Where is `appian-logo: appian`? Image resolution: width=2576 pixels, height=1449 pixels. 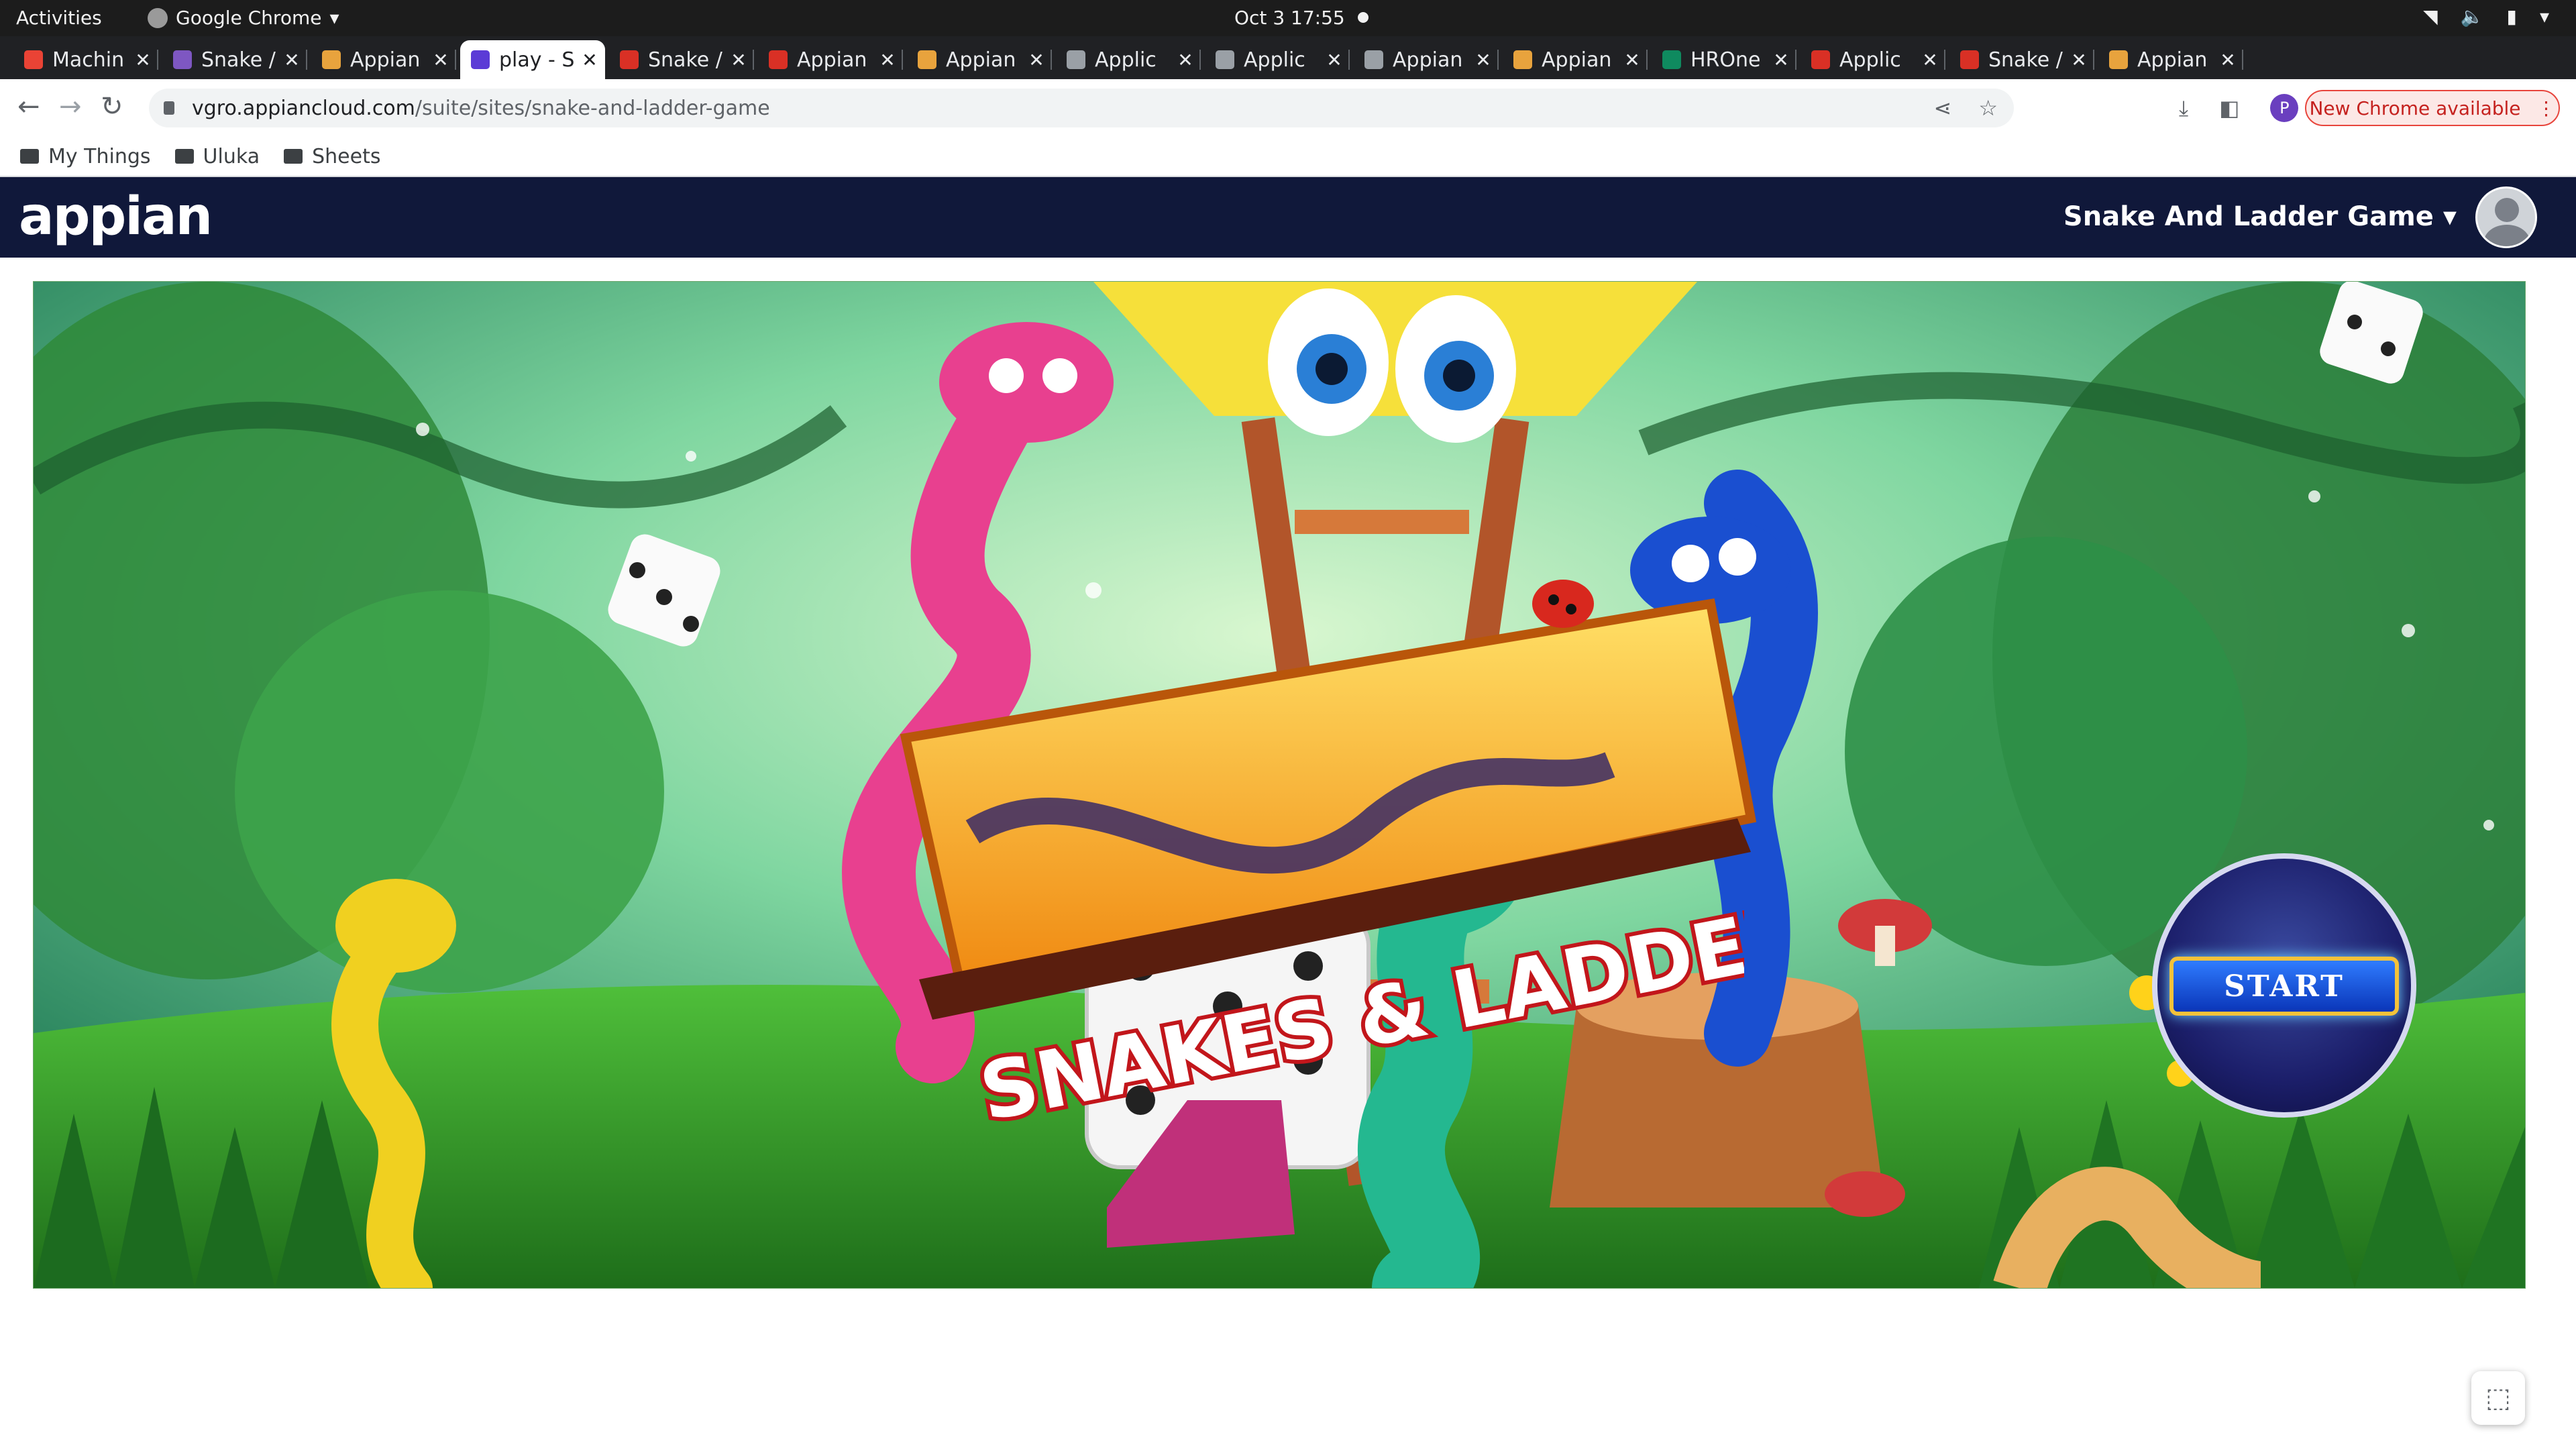
appian-logo: appian is located at coordinates (116, 216).